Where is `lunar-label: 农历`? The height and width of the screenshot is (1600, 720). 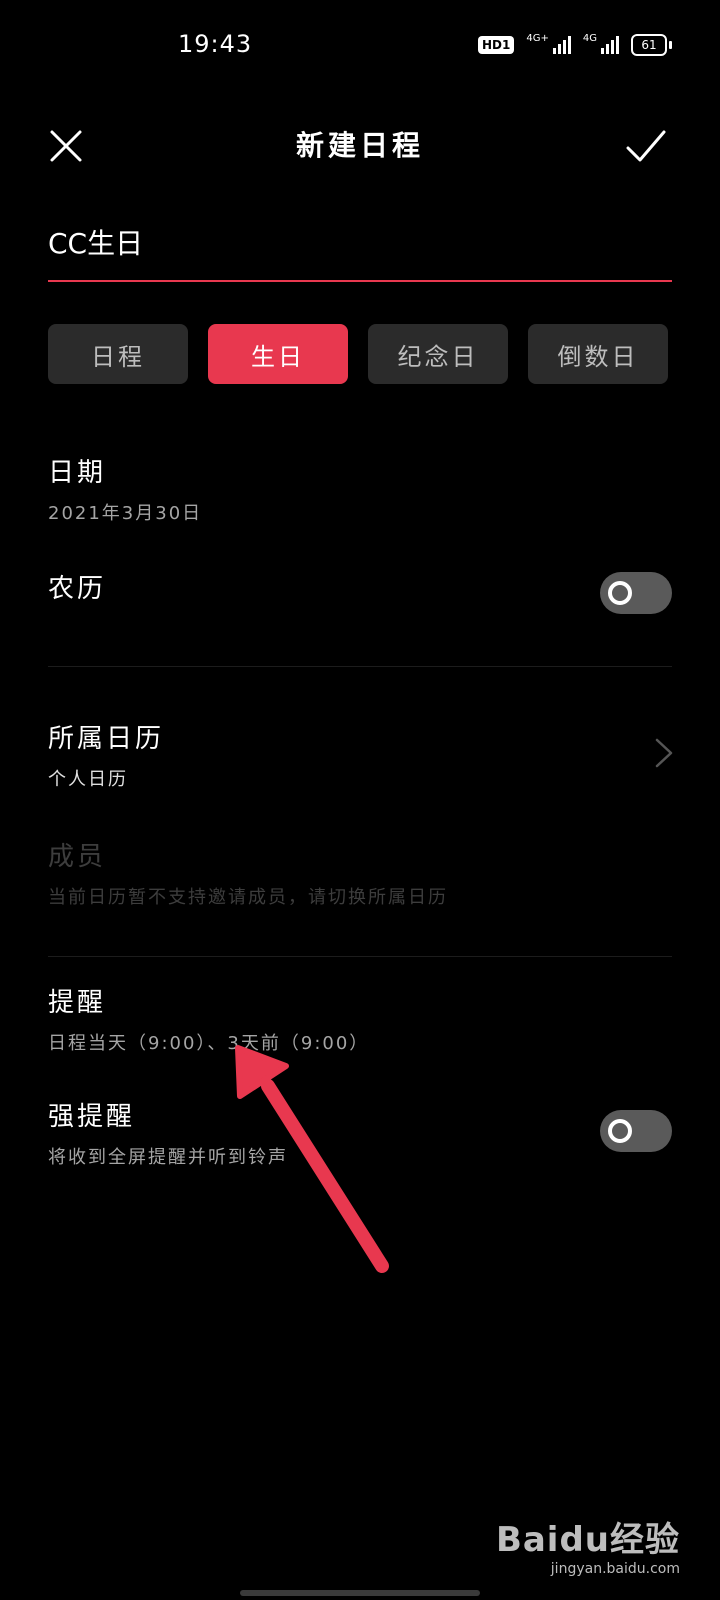
lunar-label: 农历 is located at coordinates (77, 589).